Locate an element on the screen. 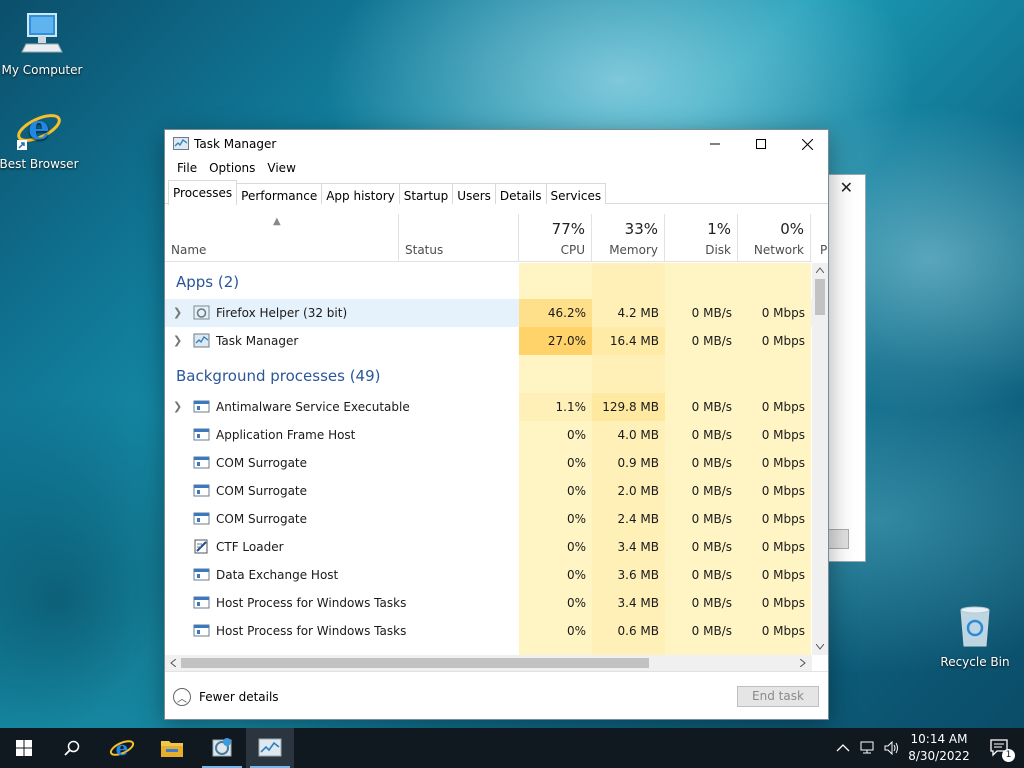 The height and width of the screenshot is (768, 1024). column-header-cpu: 77% CPU is located at coordinates (555, 238).